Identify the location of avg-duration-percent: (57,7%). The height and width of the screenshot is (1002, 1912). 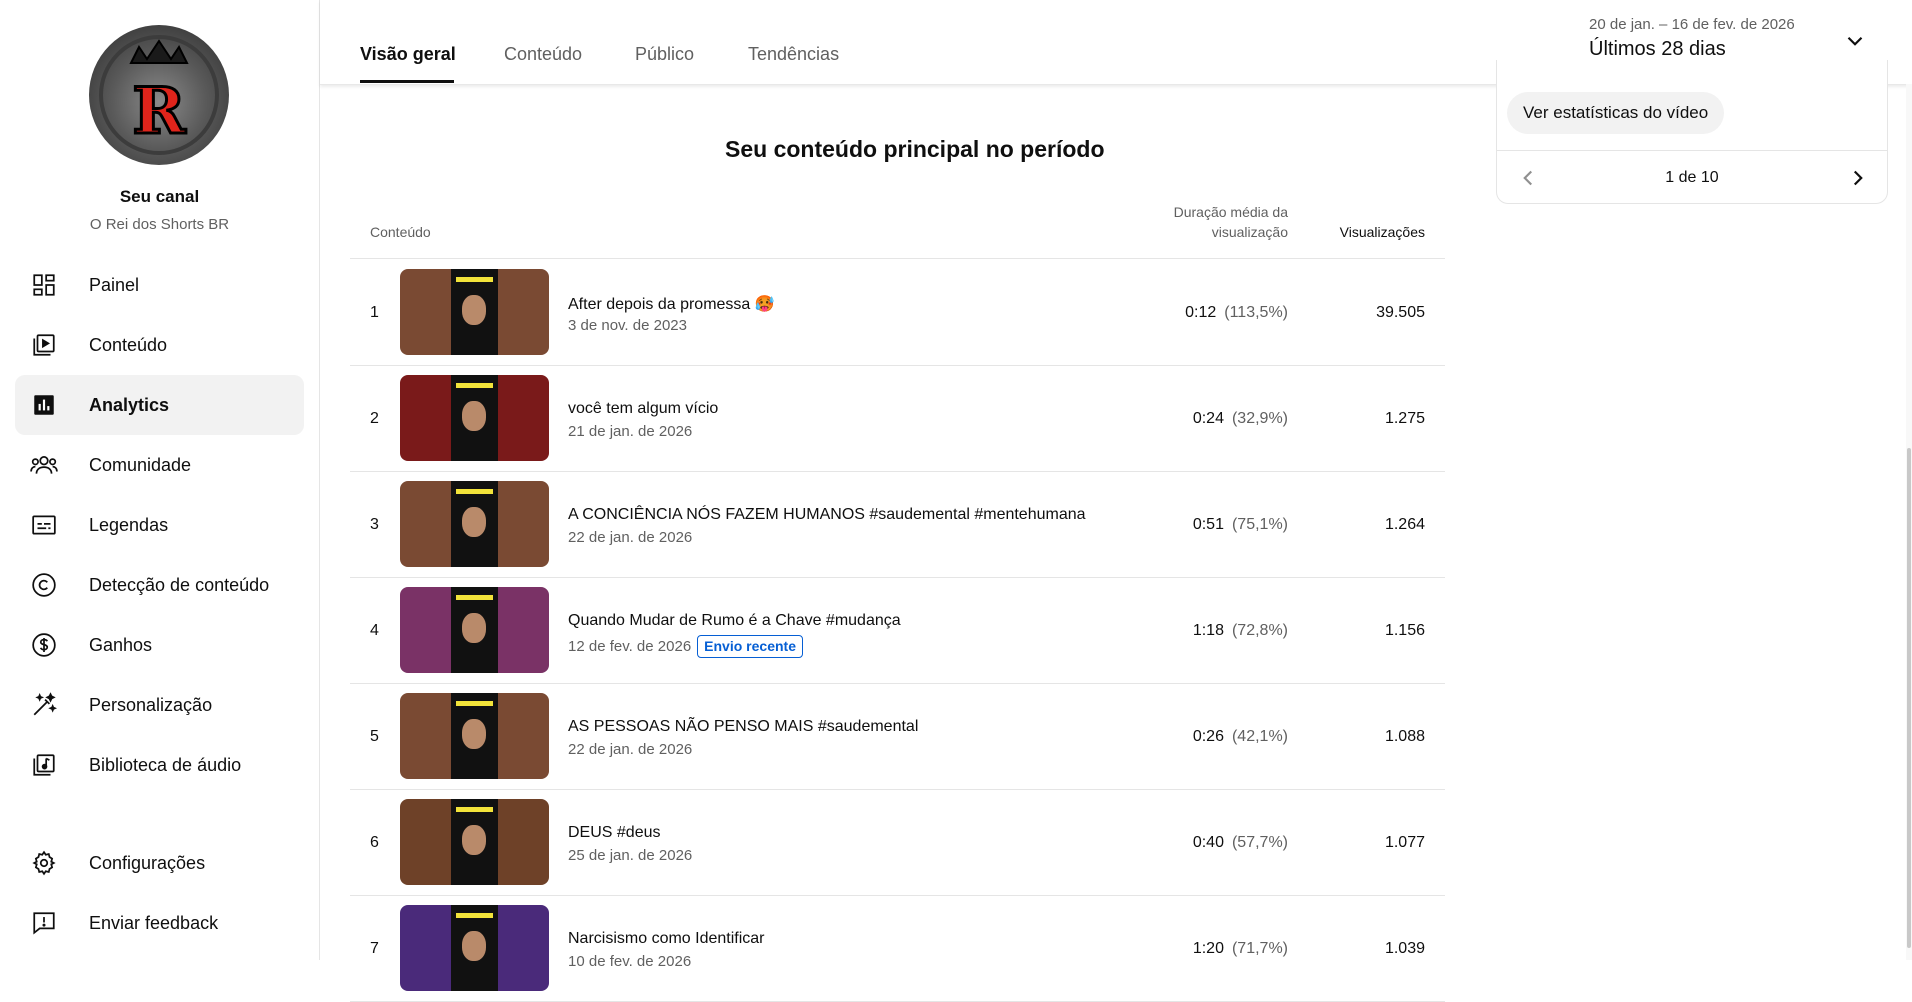
(1259, 842).